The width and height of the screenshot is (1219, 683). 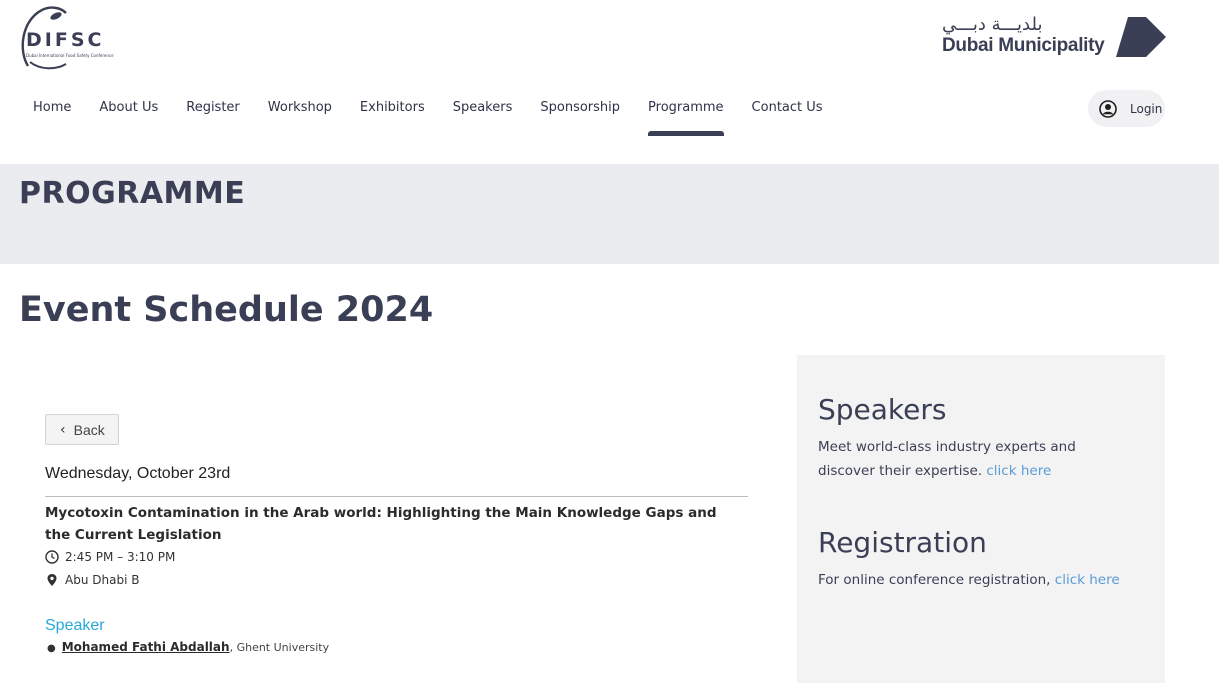 I want to click on dubai-municipality-logo: بلديـــة دبـــي Dubai Municipality, so click(x=1055, y=37).